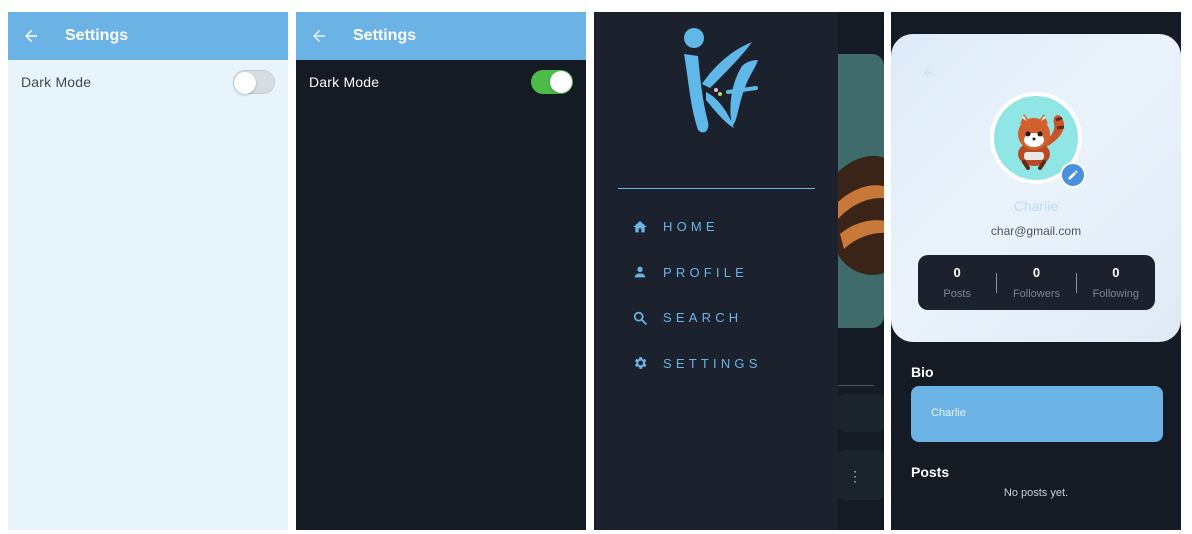  Describe the element at coordinates (716, 188) in the screenshot. I see `drawer-divider` at that location.